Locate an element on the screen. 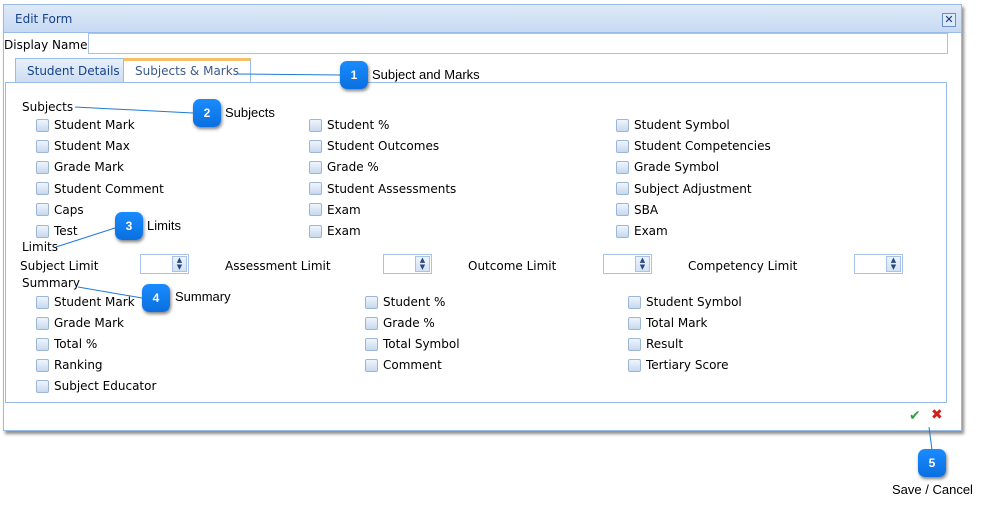 This screenshot has width=988, height=513. callout-badge-2: 2 is located at coordinates (207, 113).